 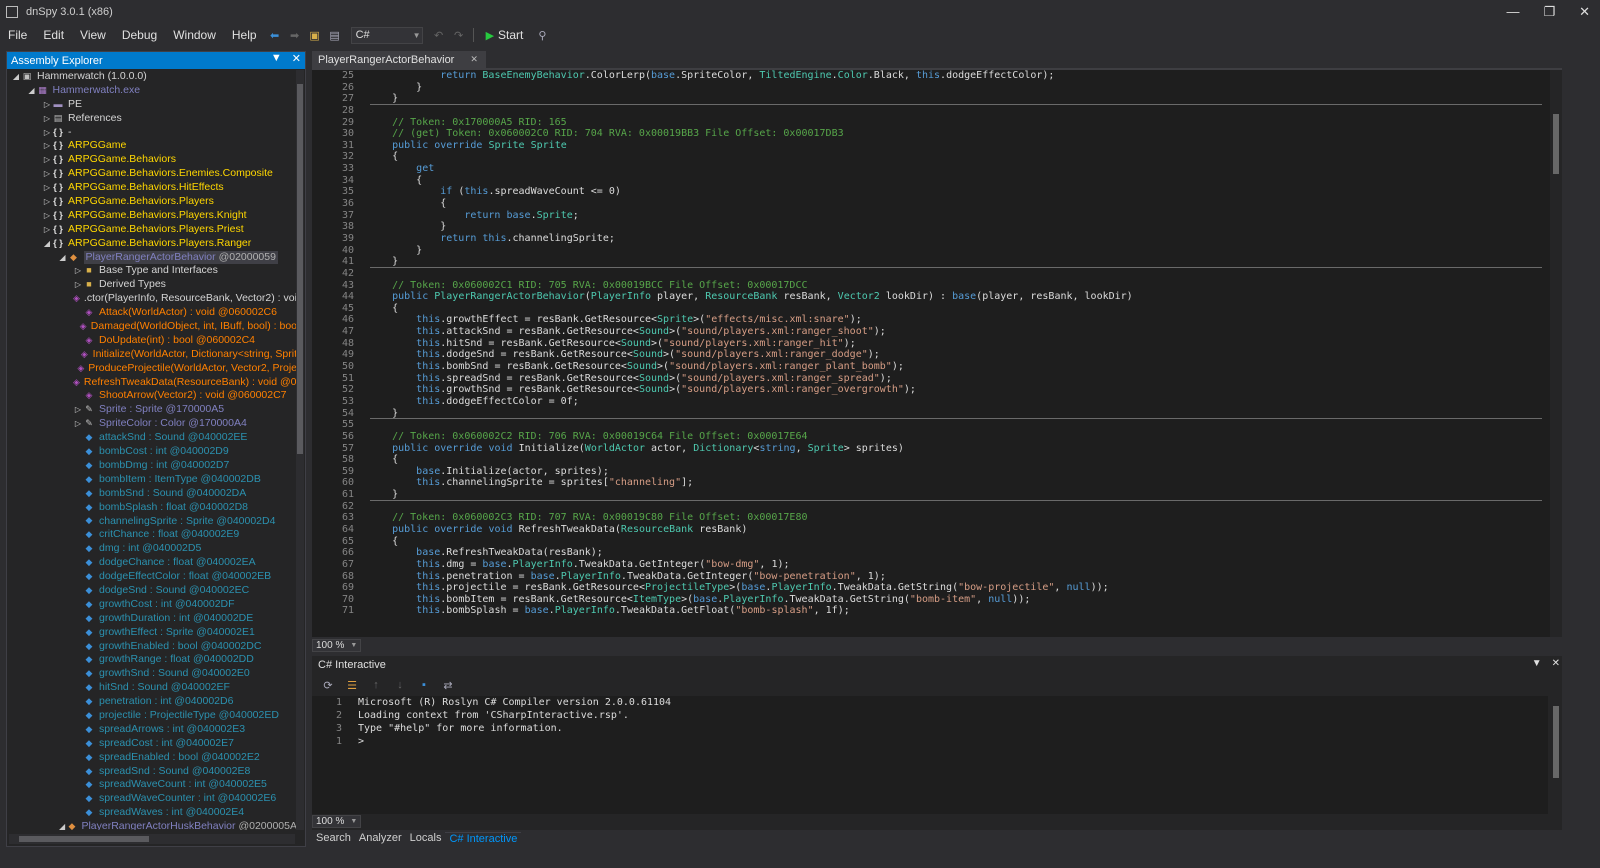 I want to click on tree-item: ▷{ } ARPGGame.Behaviors.Players.Priest, so click(x=152, y=230).